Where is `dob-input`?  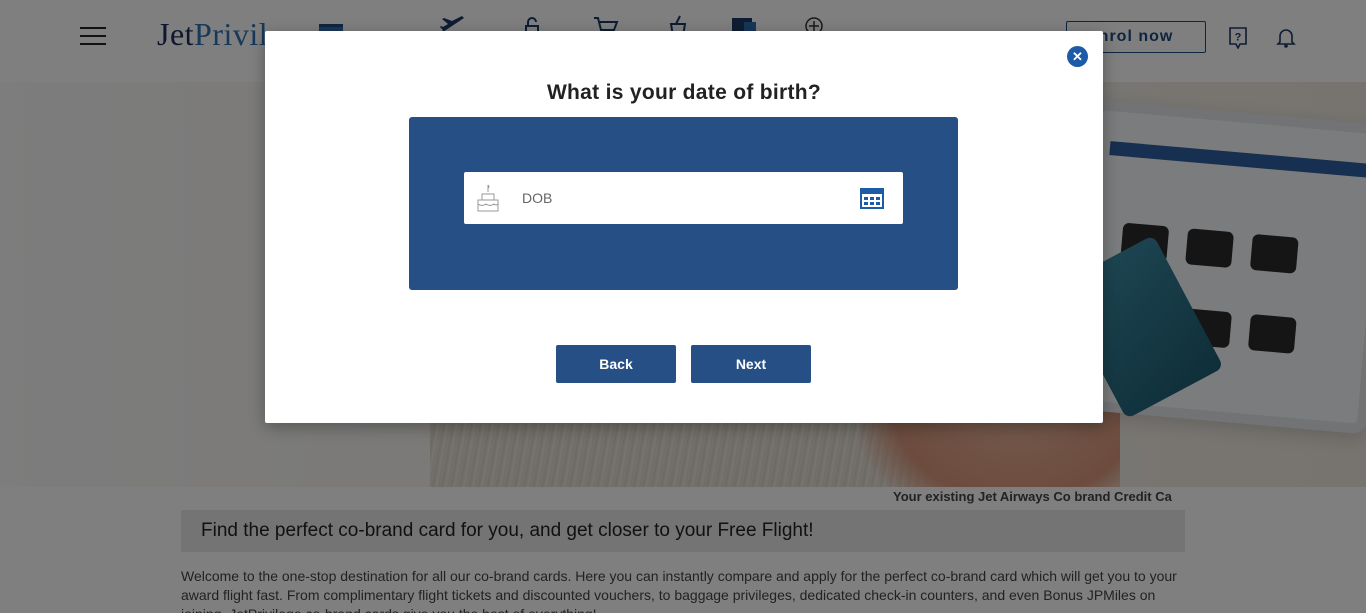
dob-input is located at coordinates (682, 198).